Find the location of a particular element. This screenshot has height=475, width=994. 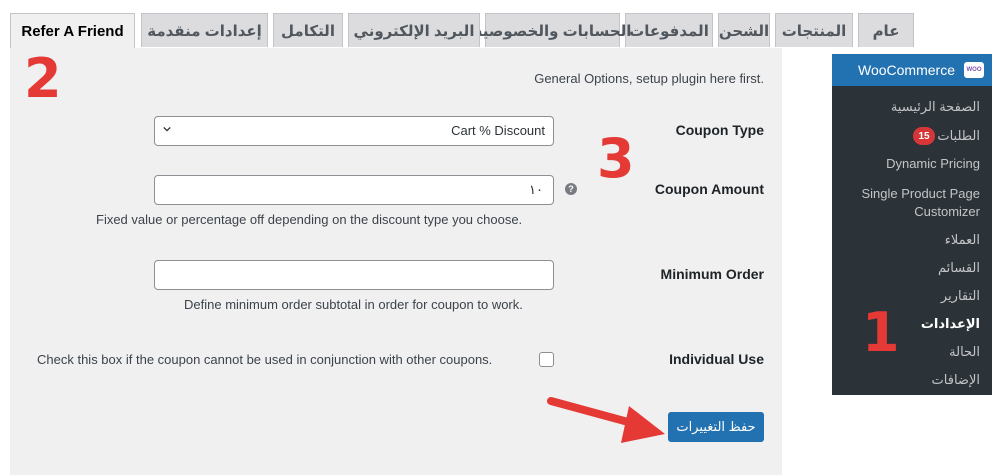

individual-use-checkbox is located at coordinates (546, 359).